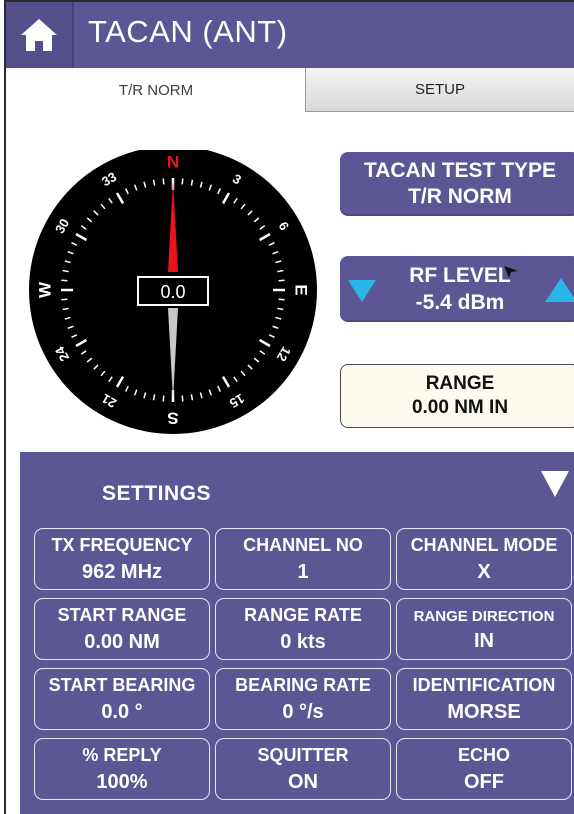 This screenshot has height=814, width=574. Describe the element at coordinates (122, 782) in the screenshot. I see `percent-reply-value: 100%` at that location.